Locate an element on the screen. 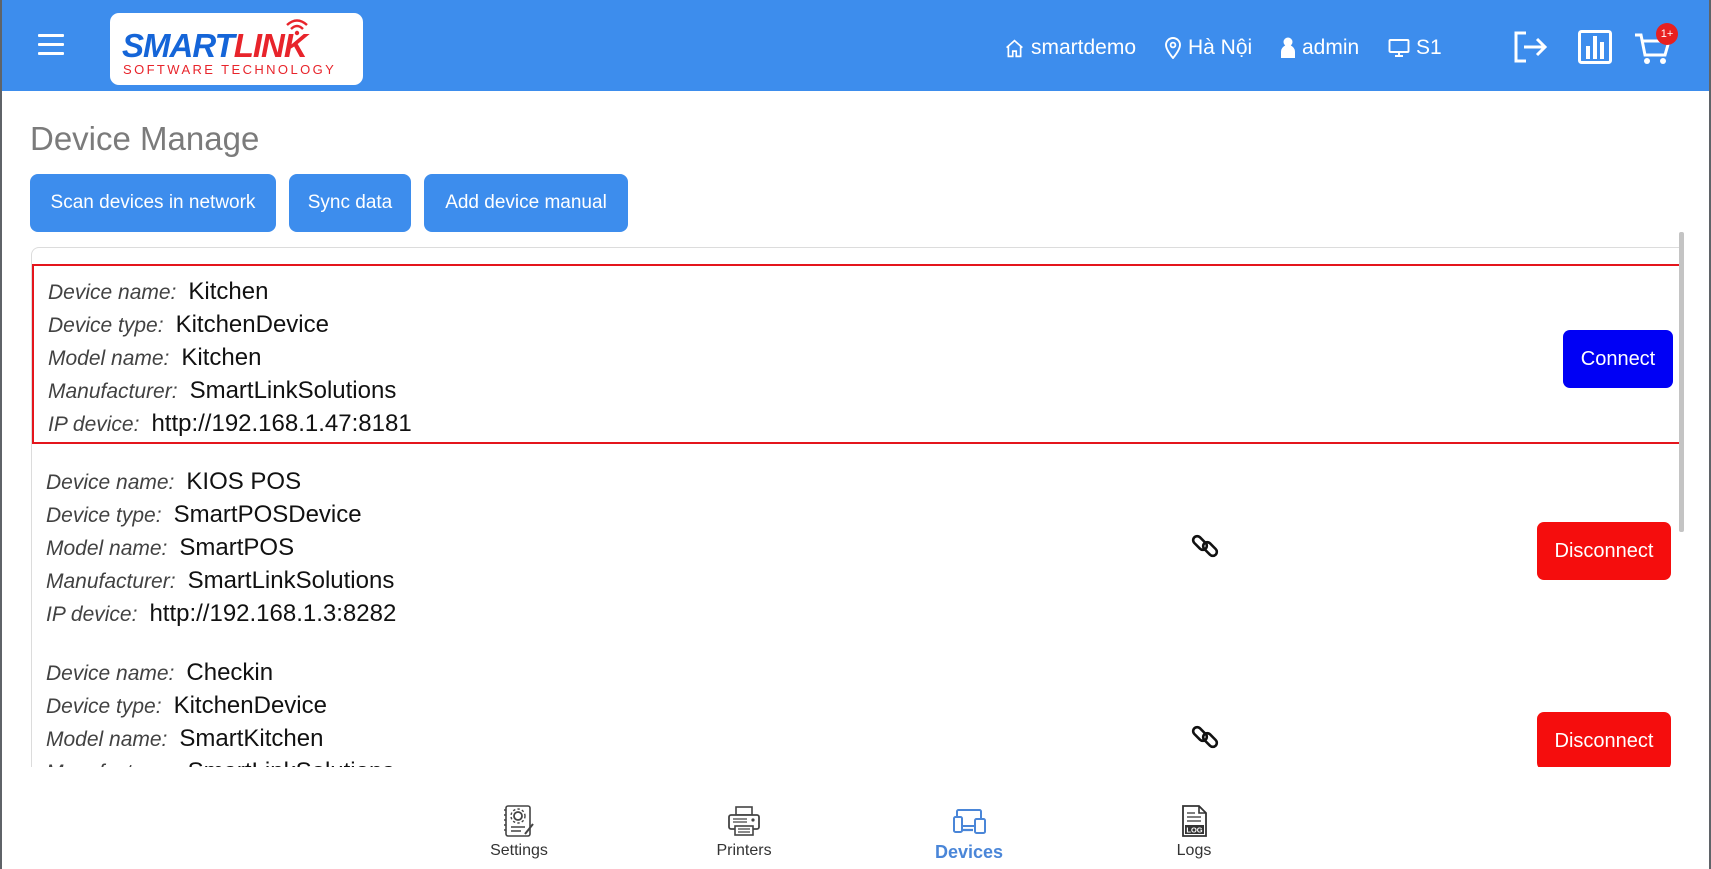 This screenshot has height=869, width=1711. station-info: S1 is located at coordinates (1415, 48).